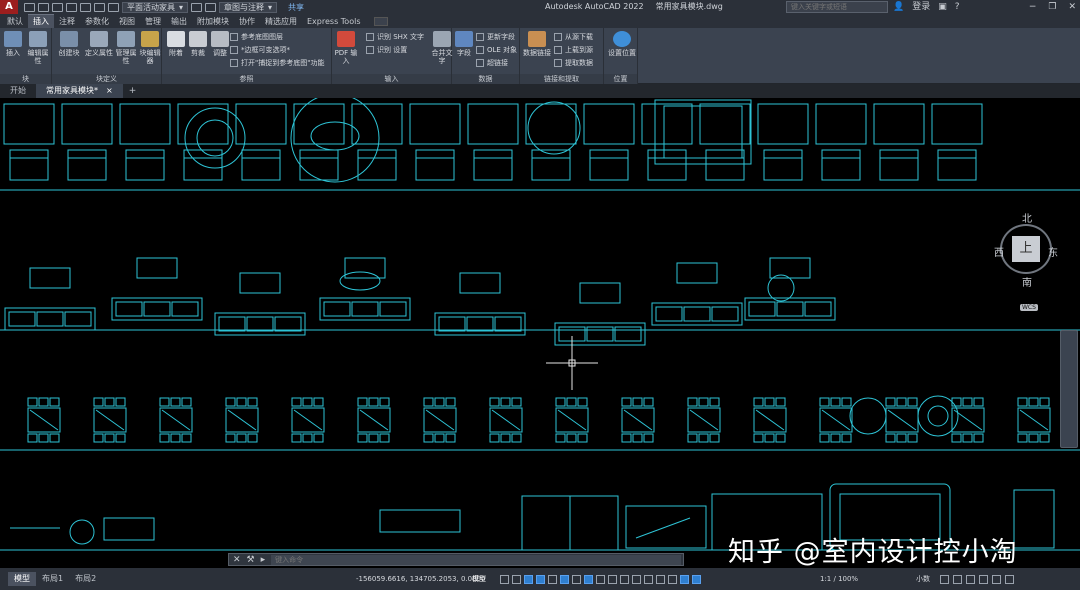 This screenshot has width=1080, height=590. I want to click on 3d-osnap-icon, so click(636, 579).